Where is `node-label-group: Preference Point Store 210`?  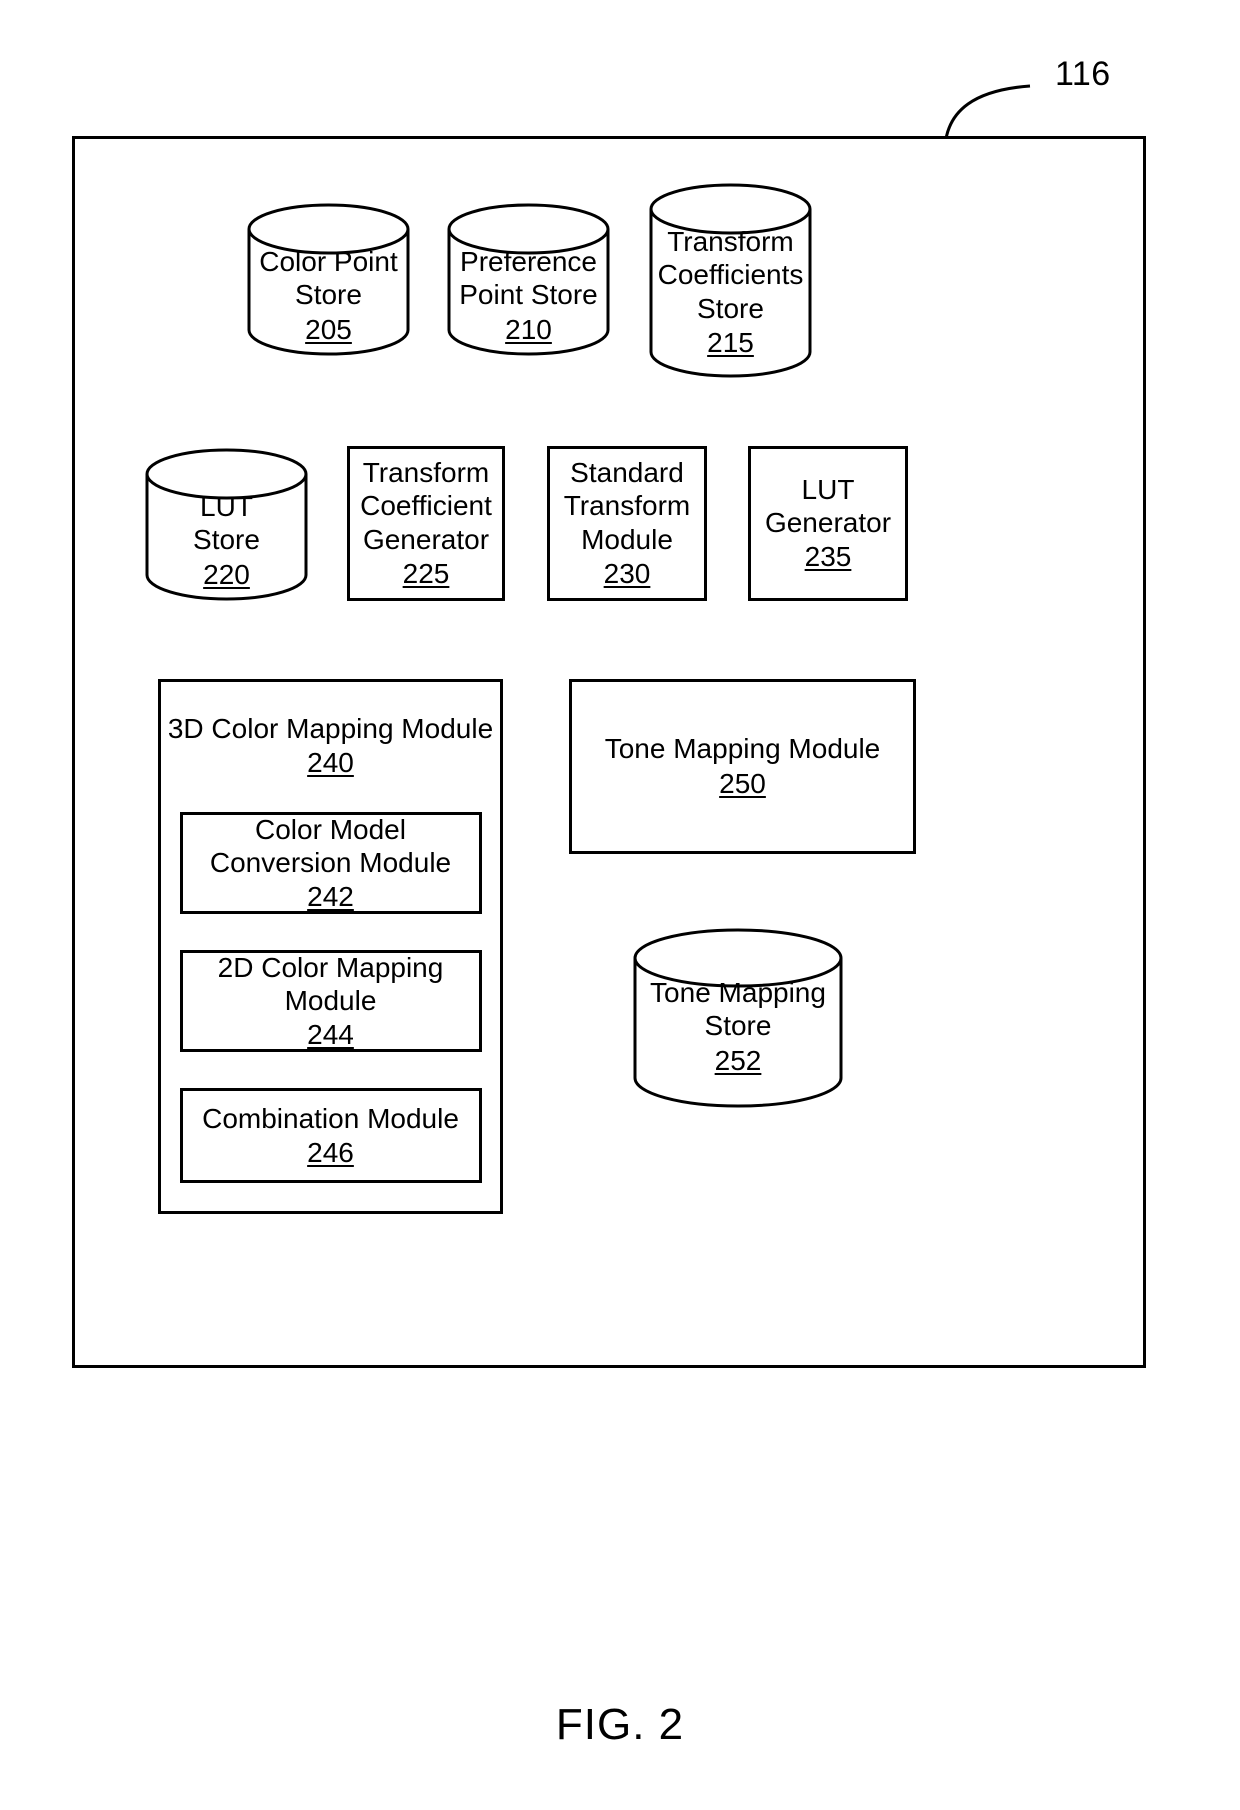
node-label-group: Preference Point Store 210 is located at coordinates (528, 296).